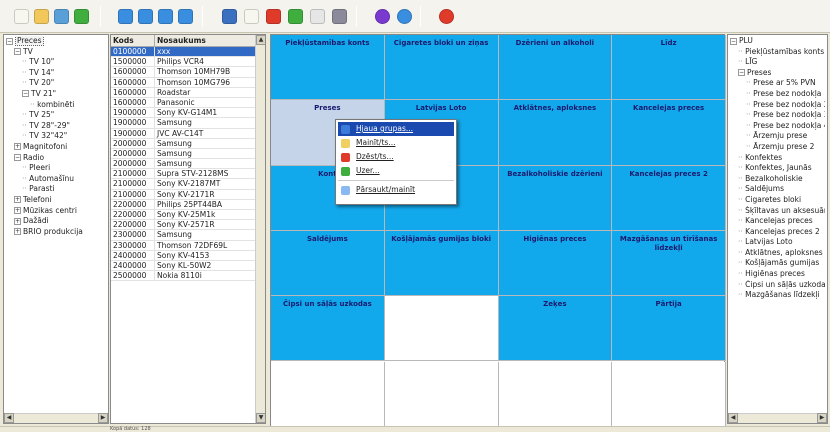 The height and width of the screenshot is (432, 830). I want to click on plu-tree-node: ·· Košļājamās gumijas, so click(777, 263).